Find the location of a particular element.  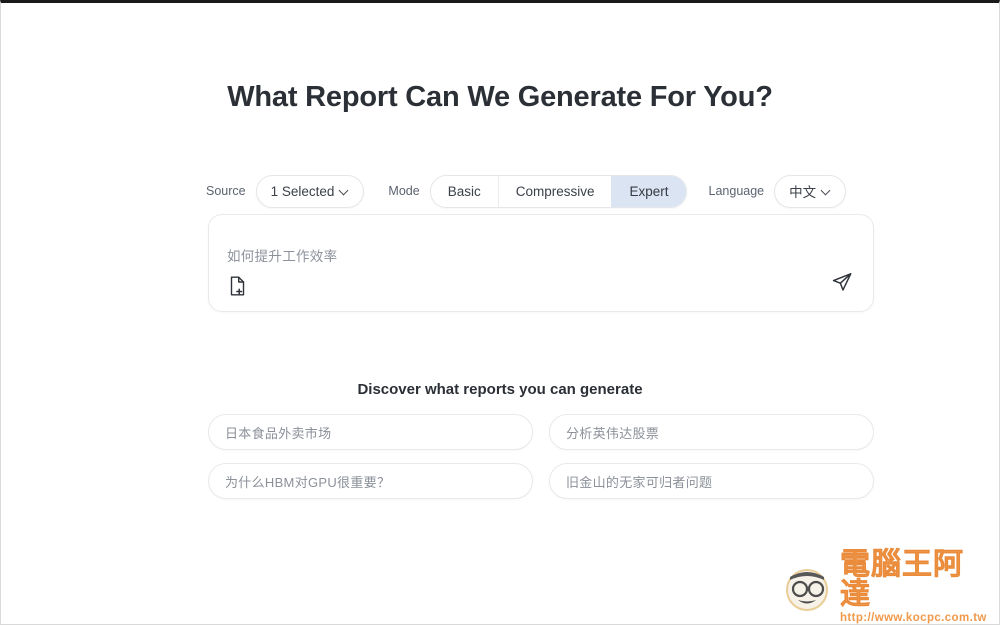

send-paper-plane-icon is located at coordinates (842, 282).